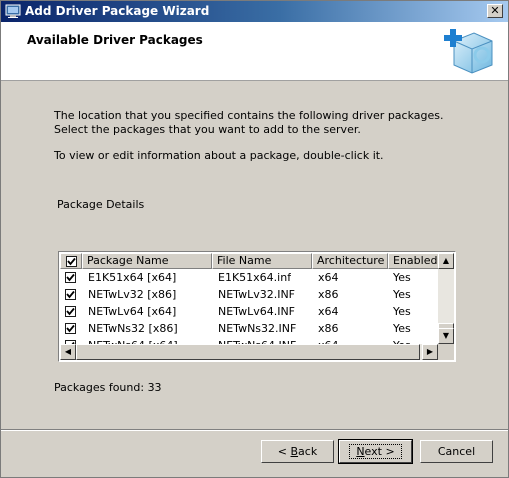  What do you see at coordinates (132, 277) in the screenshot?
I see `package-name-cell: E1K51x64 [x64]` at bounding box center [132, 277].